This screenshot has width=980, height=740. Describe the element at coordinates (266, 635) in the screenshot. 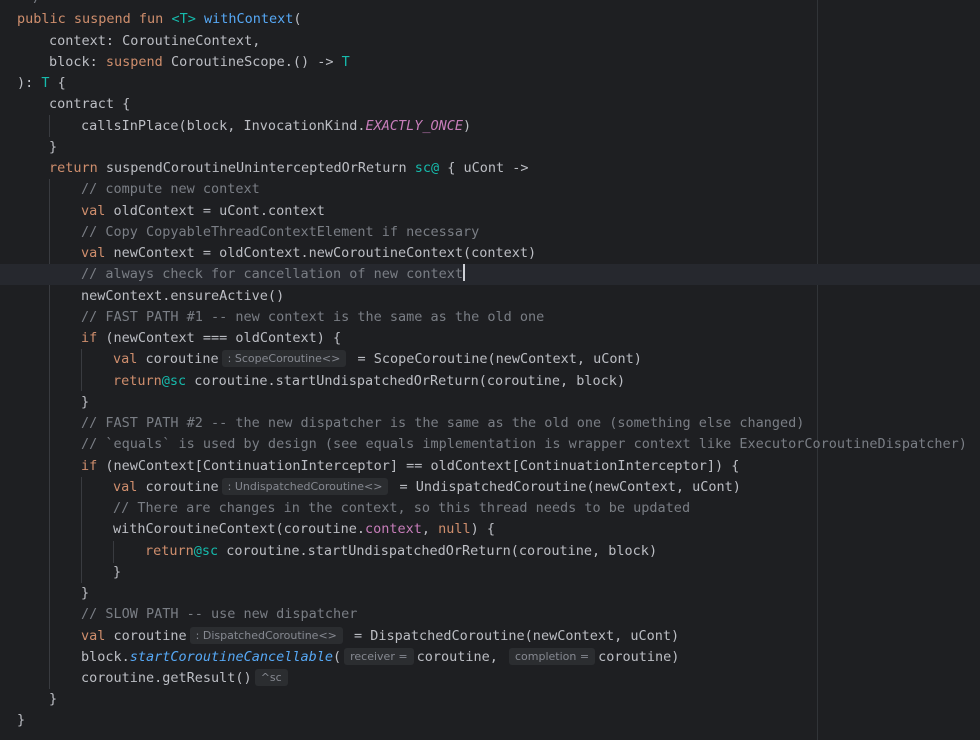

I see `type-inlay-hint: : DispatchedCoroutine<>` at that location.